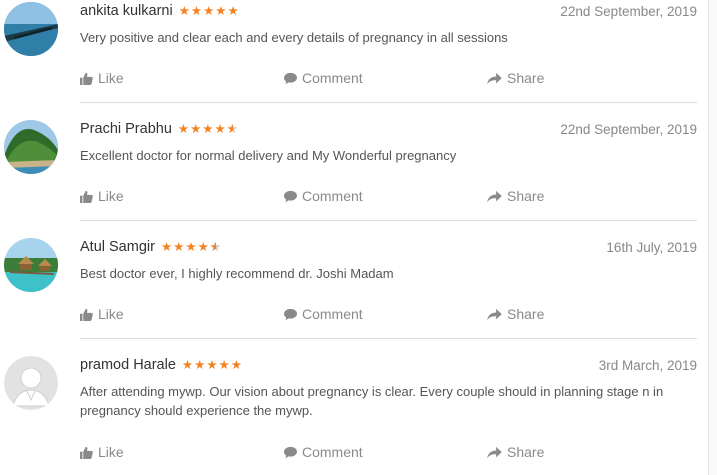  What do you see at coordinates (651, 247) in the screenshot?
I see `review-date: 16th July, 2019` at bounding box center [651, 247].